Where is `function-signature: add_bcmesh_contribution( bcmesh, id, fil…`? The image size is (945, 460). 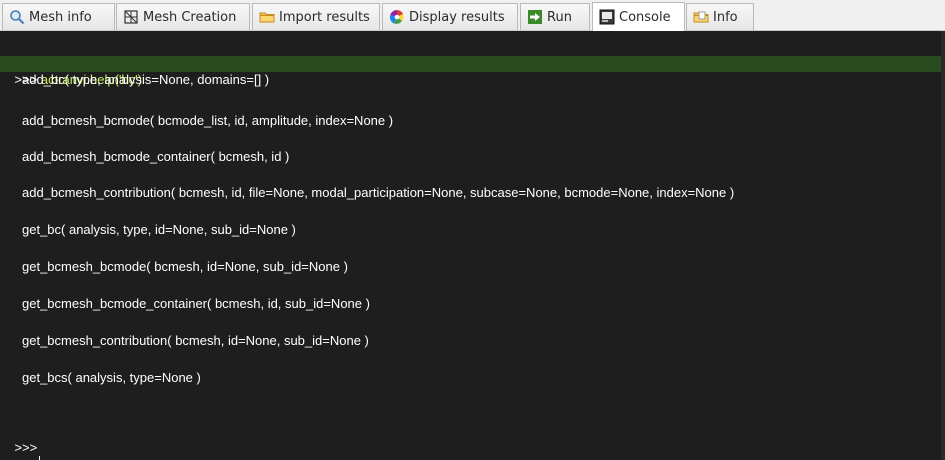 function-signature: add_bcmesh_contribution( bcmesh, id, fil… is located at coordinates (378, 192).